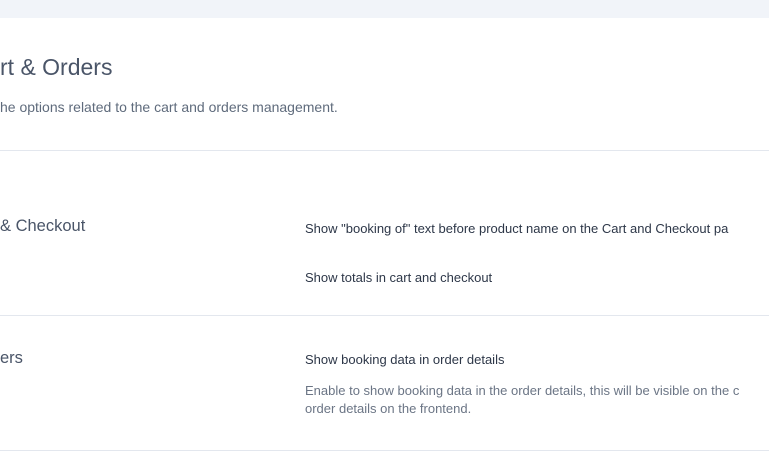  What do you see at coordinates (398, 277) in the screenshot?
I see `option-show-totals: Show totals in cart and checkout` at bounding box center [398, 277].